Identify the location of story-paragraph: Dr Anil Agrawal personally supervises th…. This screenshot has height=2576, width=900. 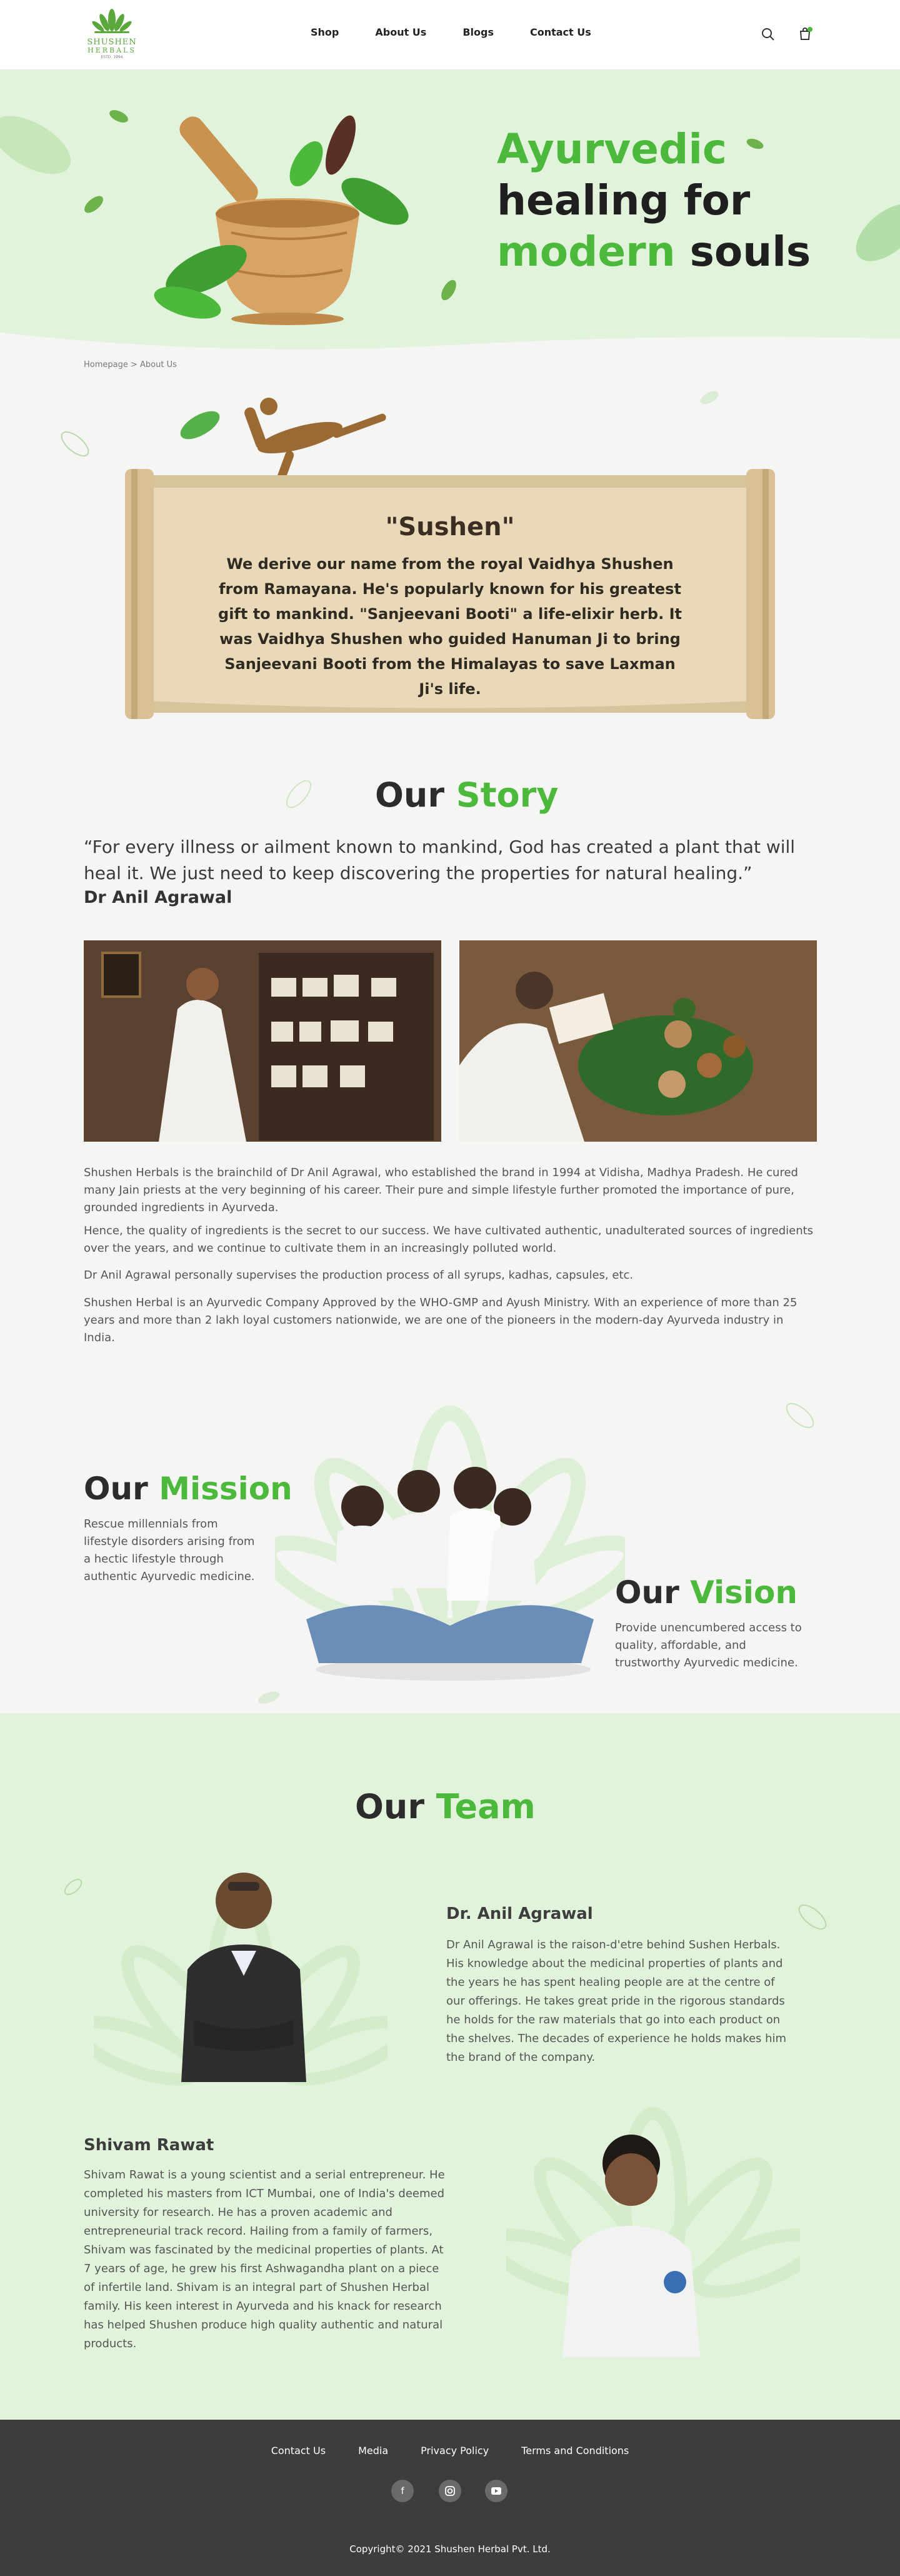
(359, 1275).